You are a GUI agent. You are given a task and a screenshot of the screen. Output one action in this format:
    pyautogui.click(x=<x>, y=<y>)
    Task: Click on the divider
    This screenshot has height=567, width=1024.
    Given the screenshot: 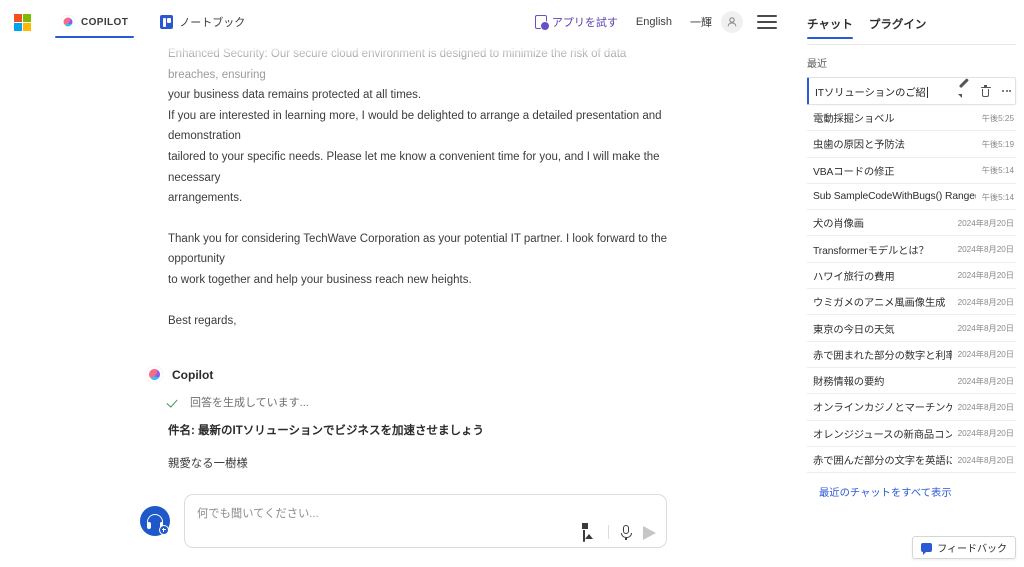 What is the action you would take?
    pyautogui.click(x=608, y=532)
    